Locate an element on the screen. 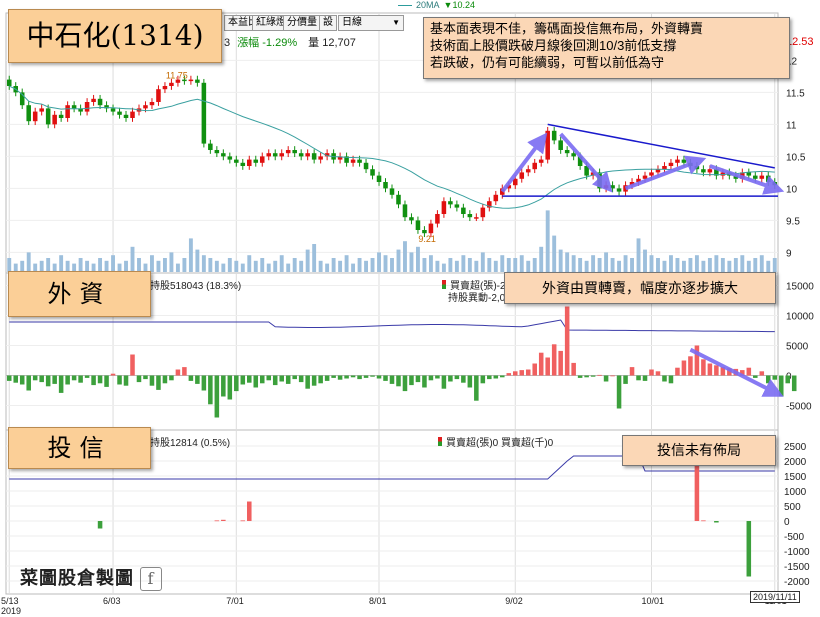  price-y-tick: 10 is located at coordinates (792, 189).